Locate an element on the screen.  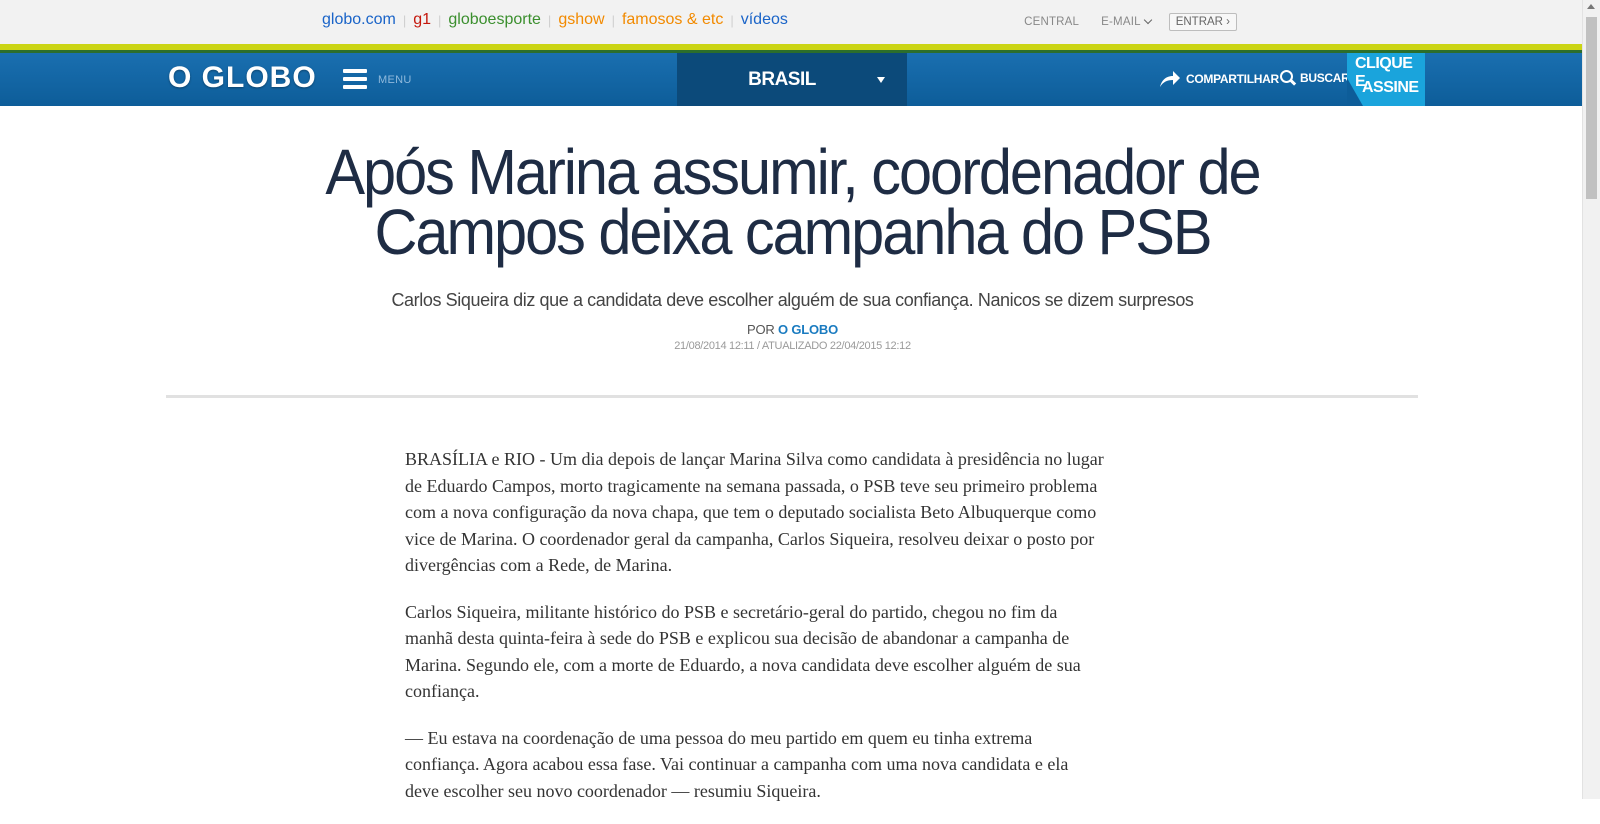
share-label: COMPARTILHAR is located at coordinates (1232, 79).